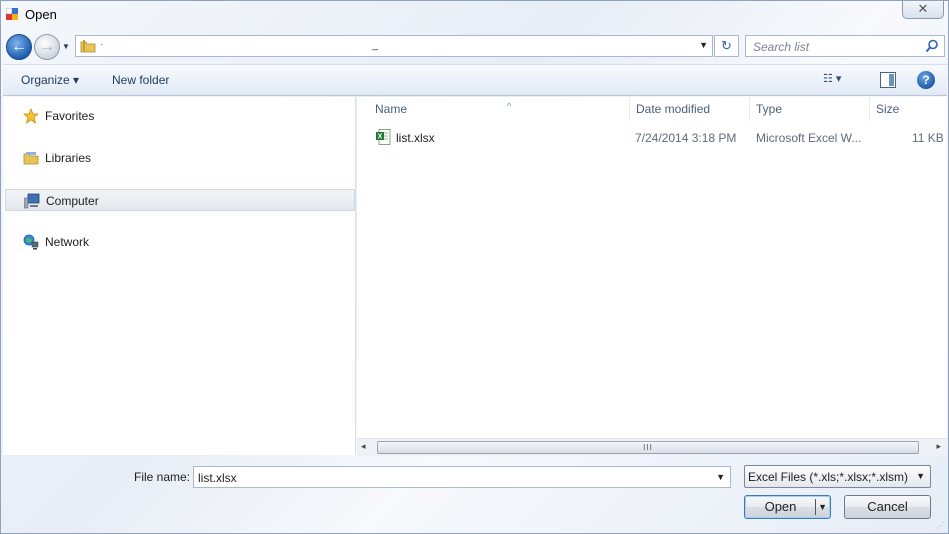 This screenshot has width=949, height=534. I want to click on address-bar: · _ ▼, so click(394, 46).